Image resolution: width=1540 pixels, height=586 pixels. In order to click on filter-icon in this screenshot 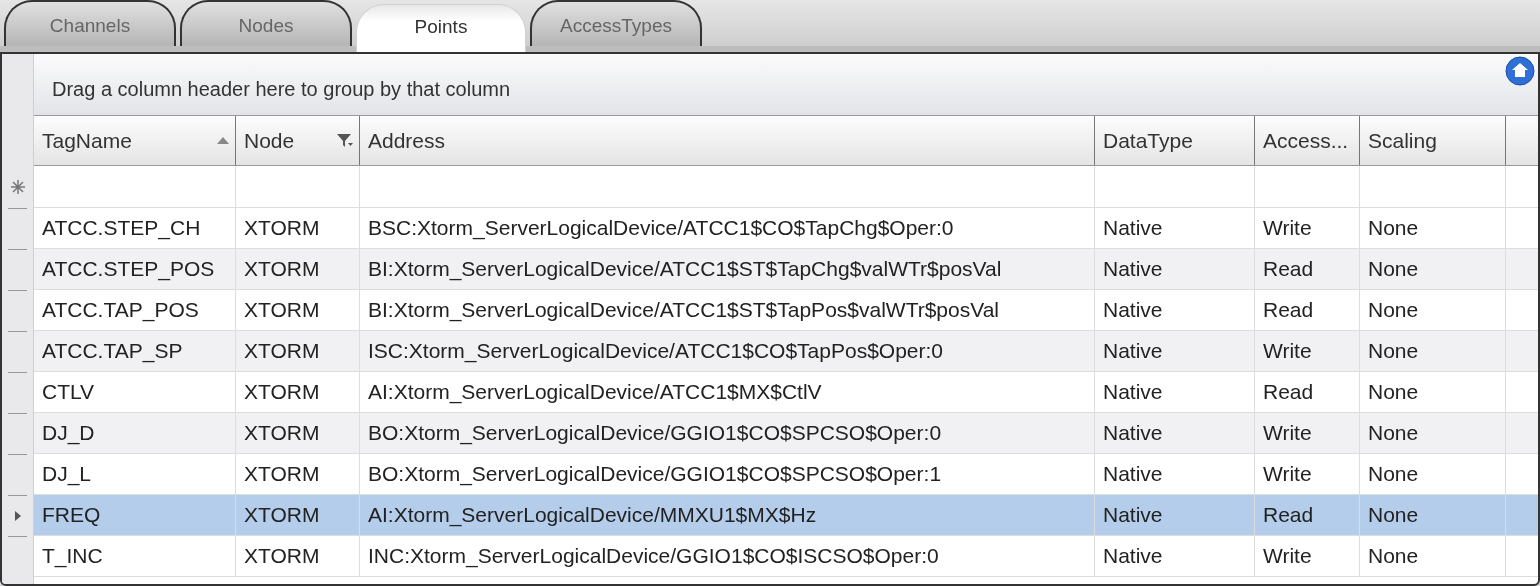, I will do `click(345, 140)`.